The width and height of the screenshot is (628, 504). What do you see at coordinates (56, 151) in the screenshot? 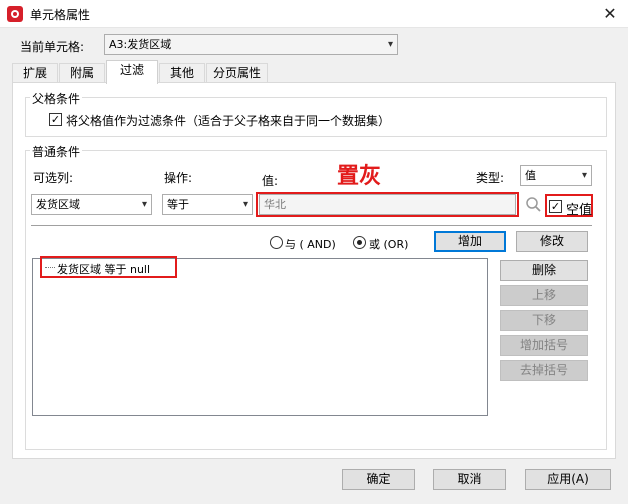
I see `normal-condition-title: 普通条件` at bounding box center [56, 151].